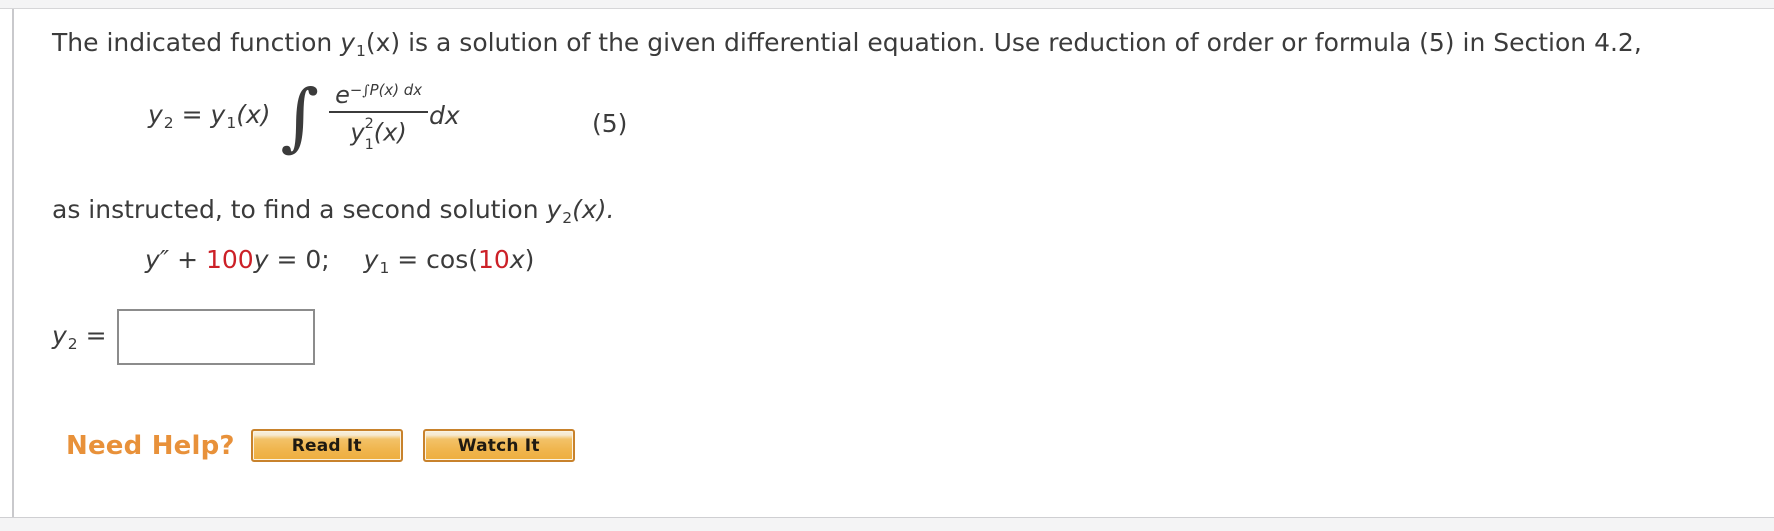 Image resolution: width=1774 pixels, height=531 pixels. Describe the element at coordinates (155, 115) in the screenshot. I see `formula-y2-variable: y` at that location.